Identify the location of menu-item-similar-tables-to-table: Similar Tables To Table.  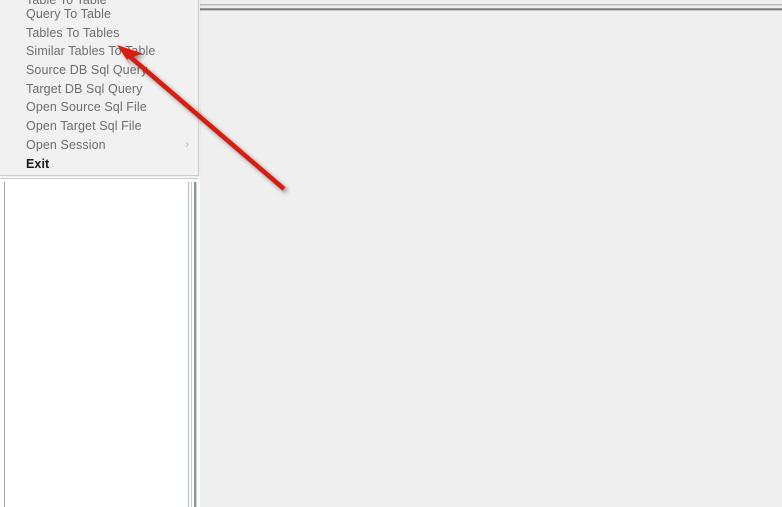
(99, 51).